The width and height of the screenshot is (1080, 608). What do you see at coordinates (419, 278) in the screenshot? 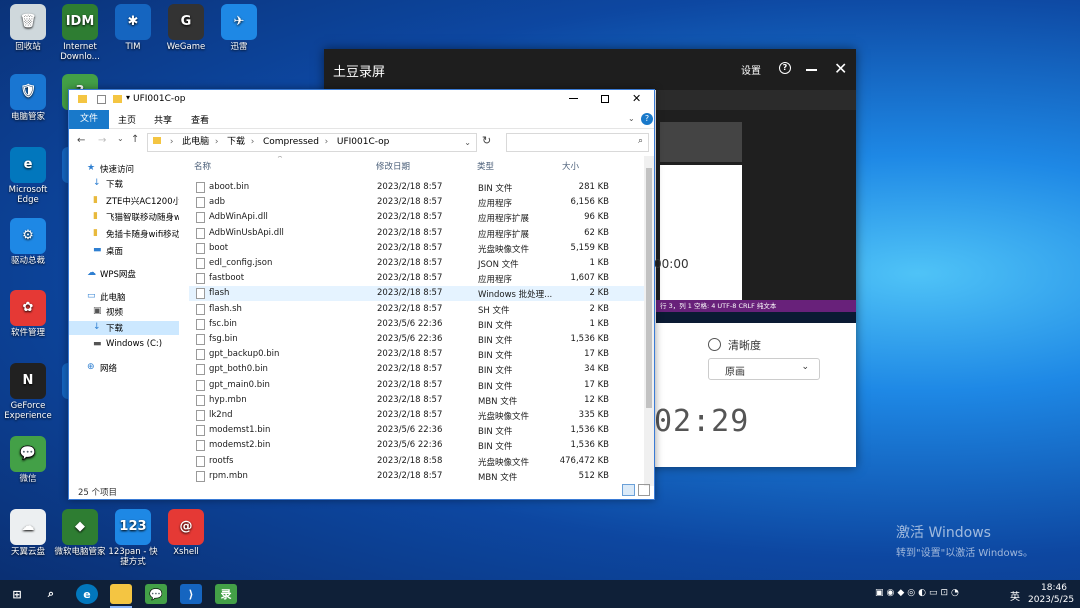
I see `file-row: fastboot 2023/2/18 8:57 应用程序 1,607 KB` at bounding box center [419, 278].